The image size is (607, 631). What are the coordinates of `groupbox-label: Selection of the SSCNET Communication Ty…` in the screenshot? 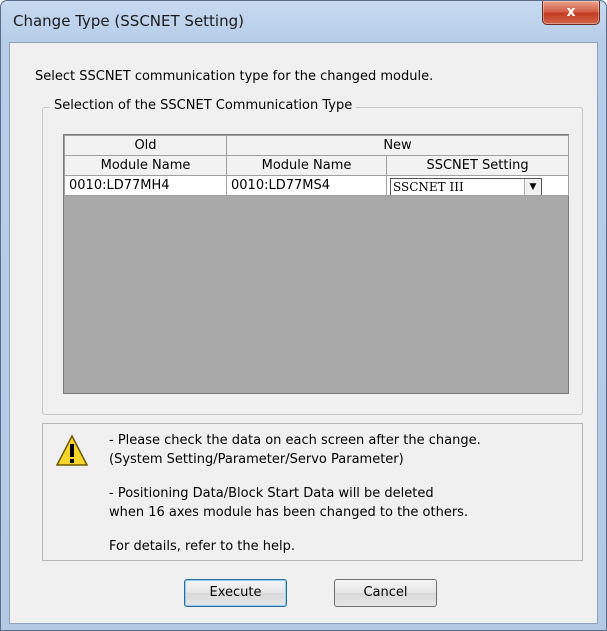 It's located at (203, 105).